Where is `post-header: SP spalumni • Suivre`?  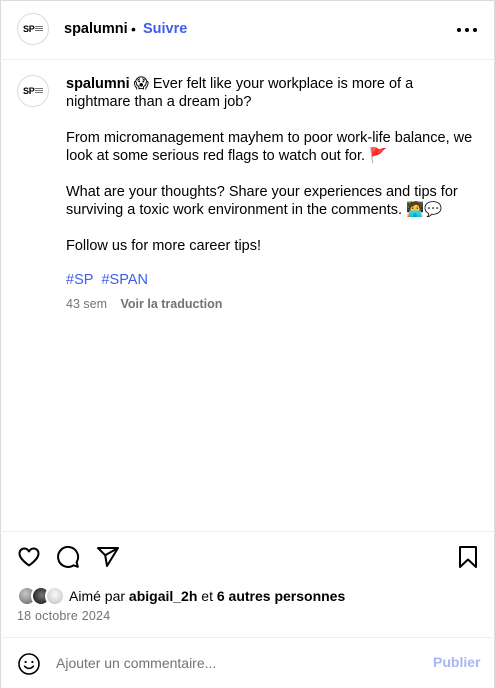 post-header: SP spalumni • Suivre is located at coordinates (247, 30).